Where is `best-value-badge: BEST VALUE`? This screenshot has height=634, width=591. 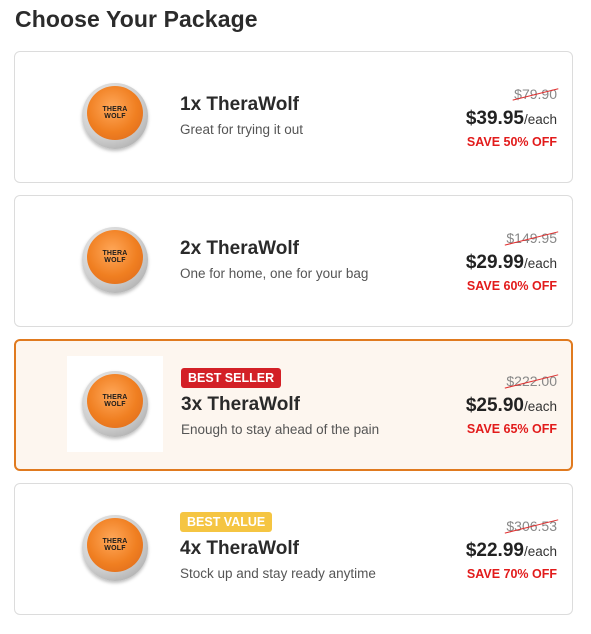
best-value-badge: BEST VALUE is located at coordinates (226, 522).